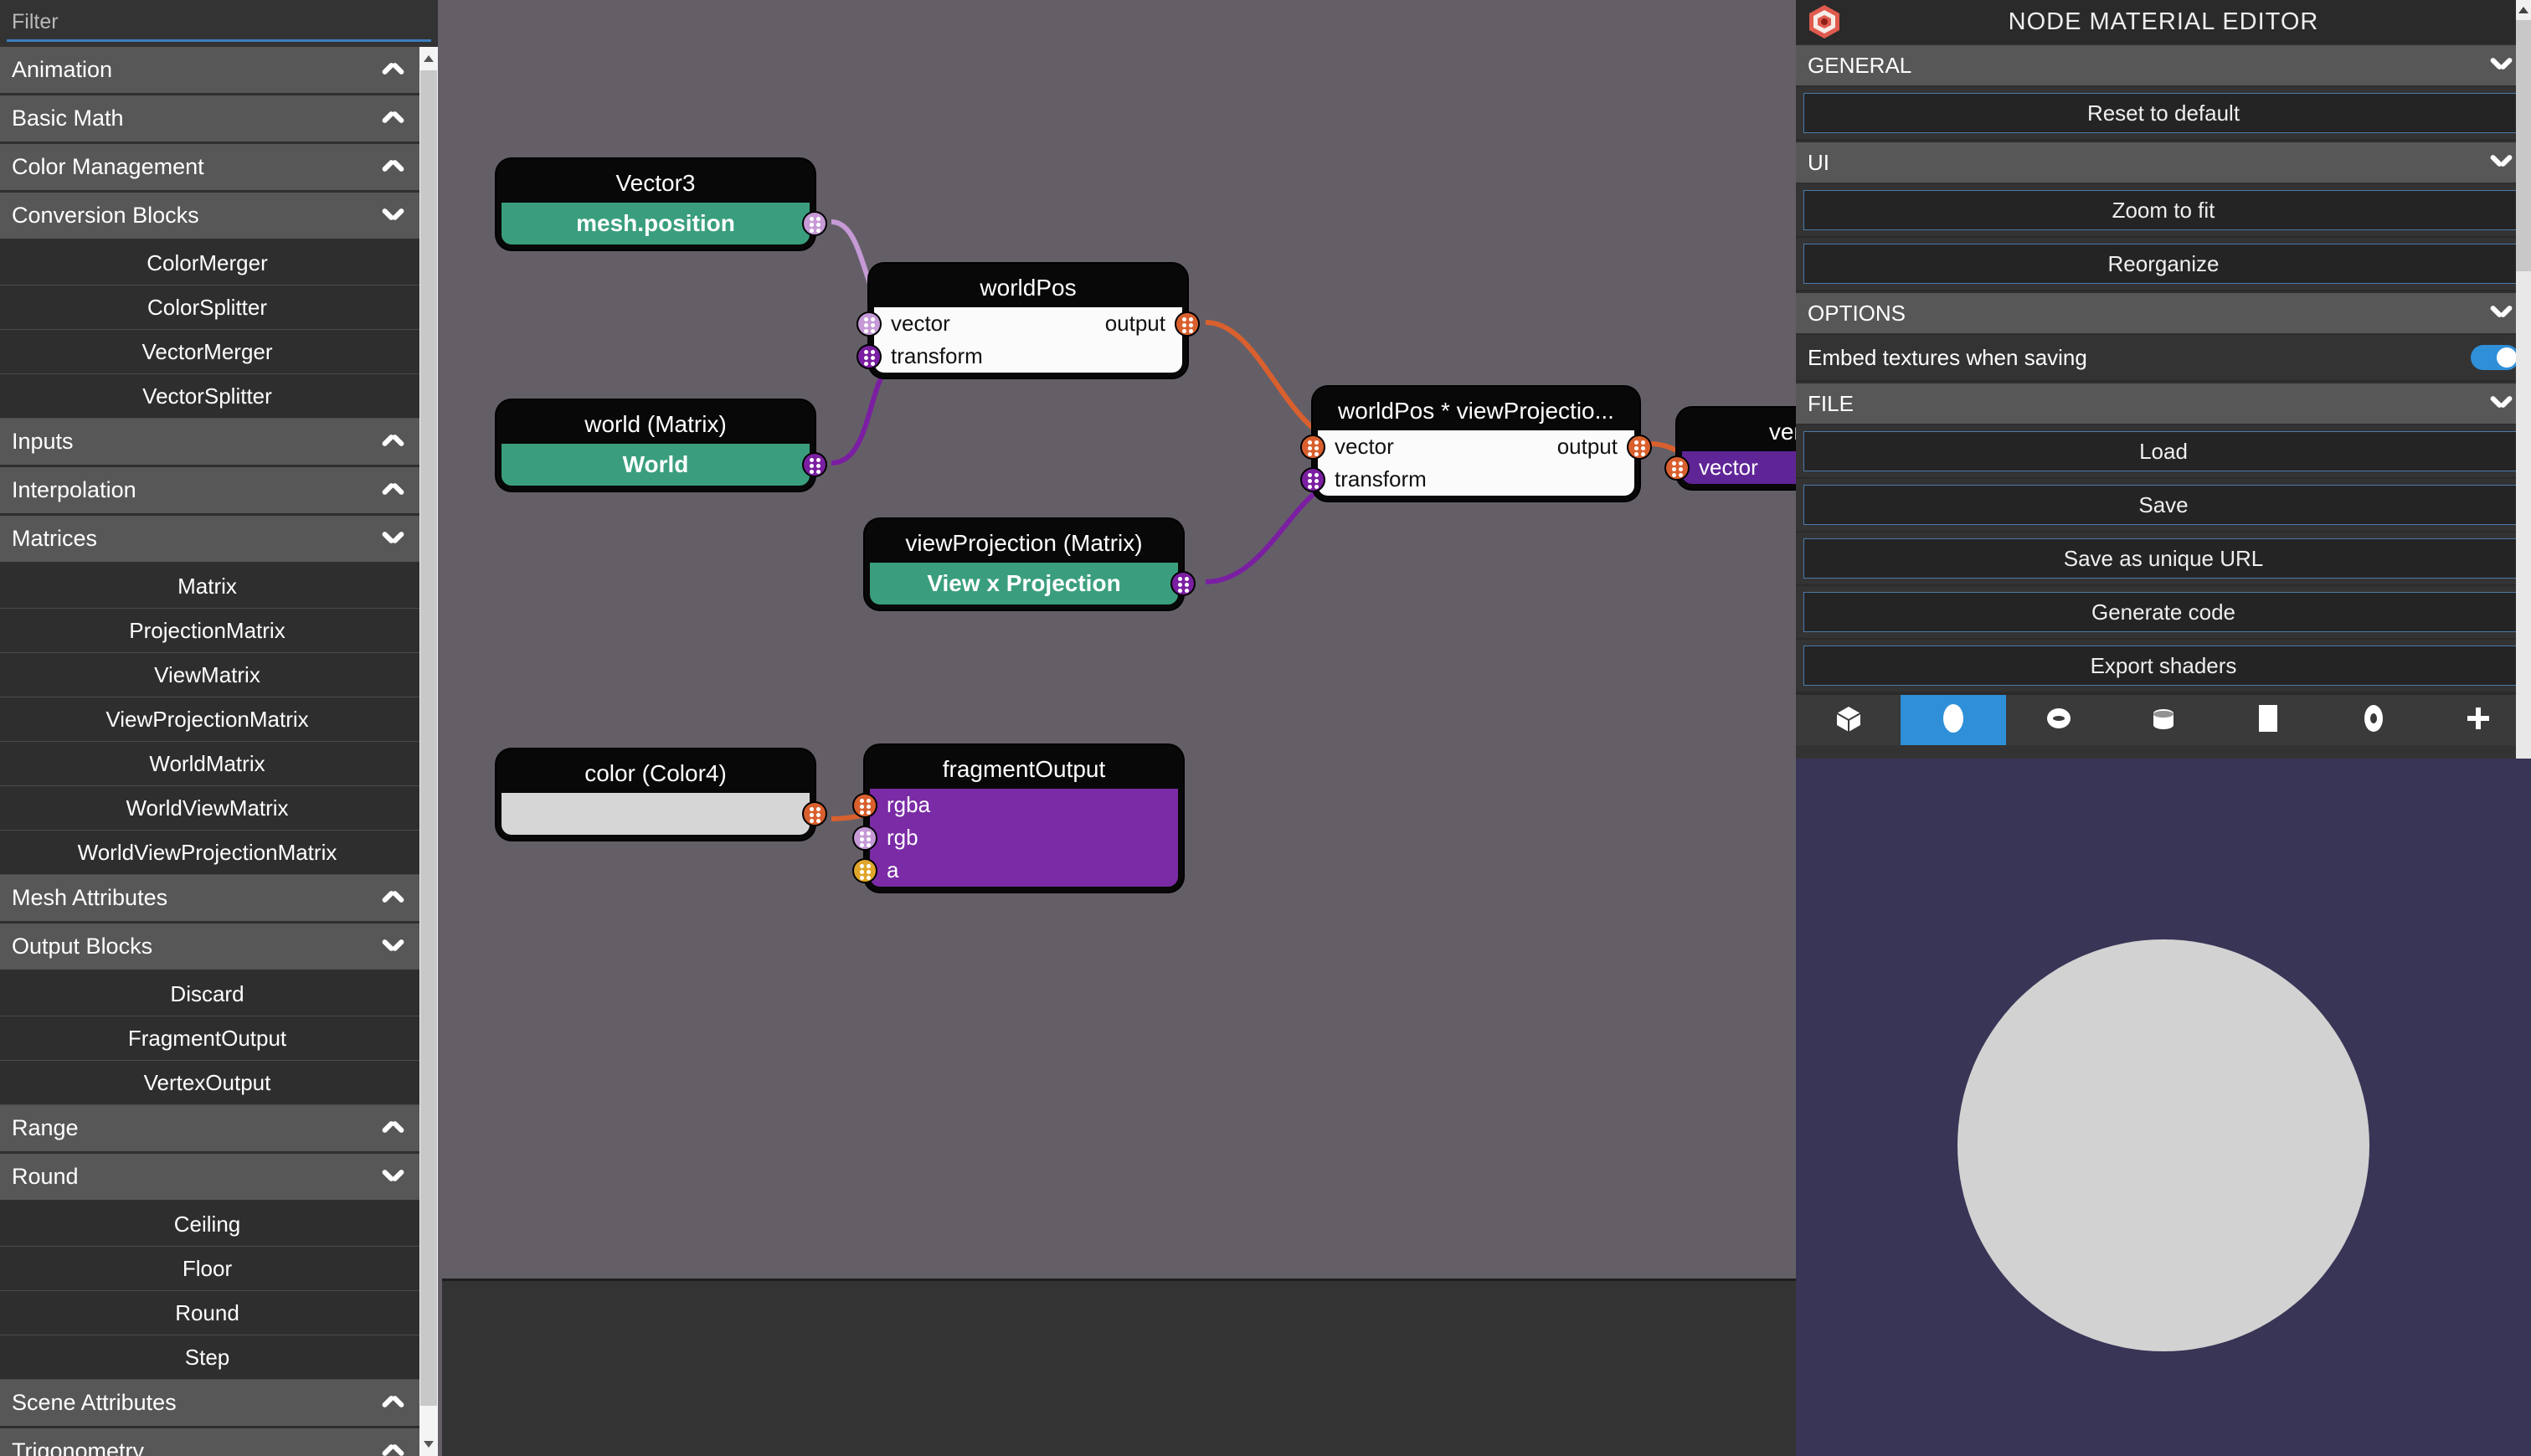  I want to click on output-port-vec3, so click(814, 223).